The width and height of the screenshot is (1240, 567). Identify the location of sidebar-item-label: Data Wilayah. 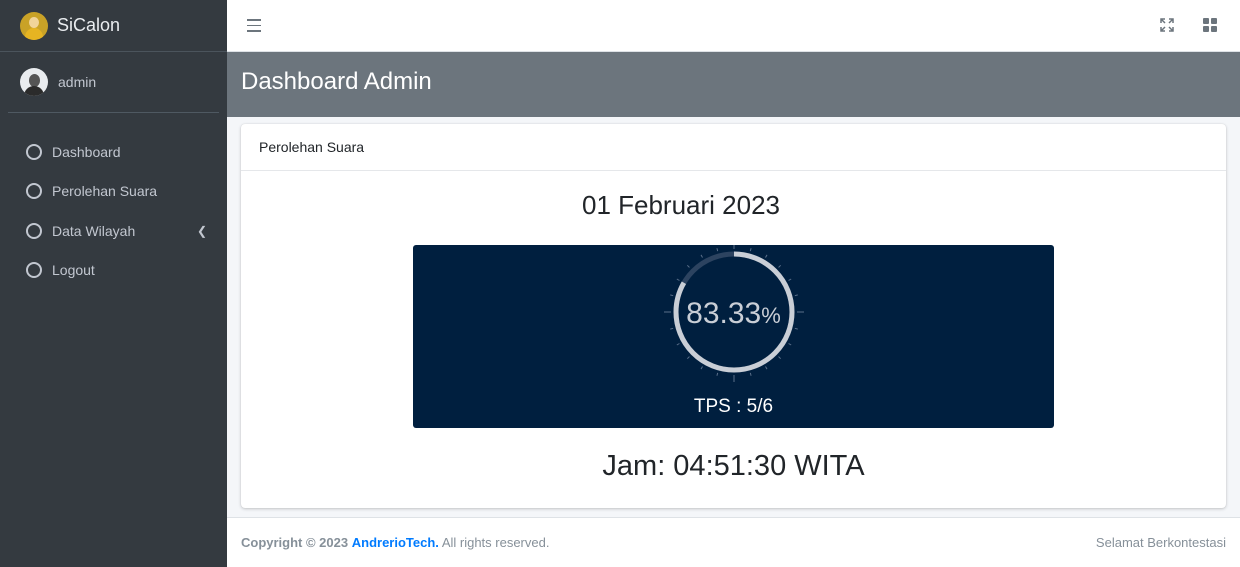
(94, 230).